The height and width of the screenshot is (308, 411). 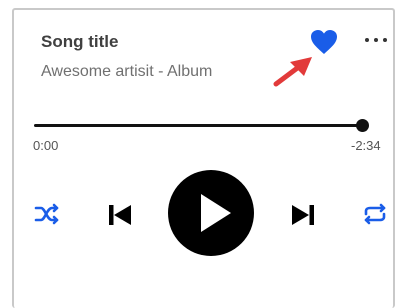 I want to click on remaining-time: -2:34, so click(x=366, y=145).